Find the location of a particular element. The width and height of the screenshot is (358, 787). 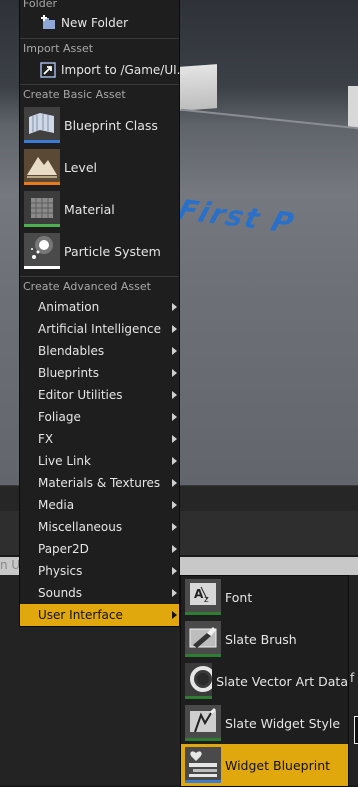

level-label: Level is located at coordinates (80, 167).